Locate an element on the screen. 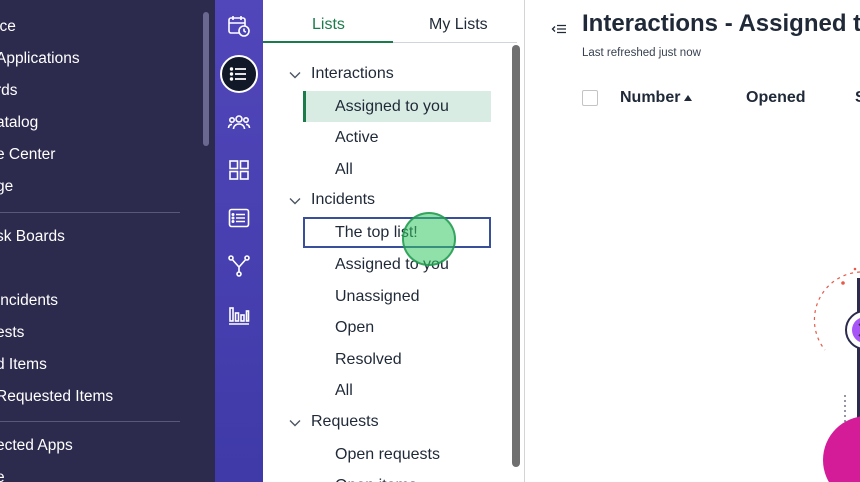 The height and width of the screenshot is (482, 860). last-refreshed-text: Last refreshed just now is located at coordinates (641, 53).